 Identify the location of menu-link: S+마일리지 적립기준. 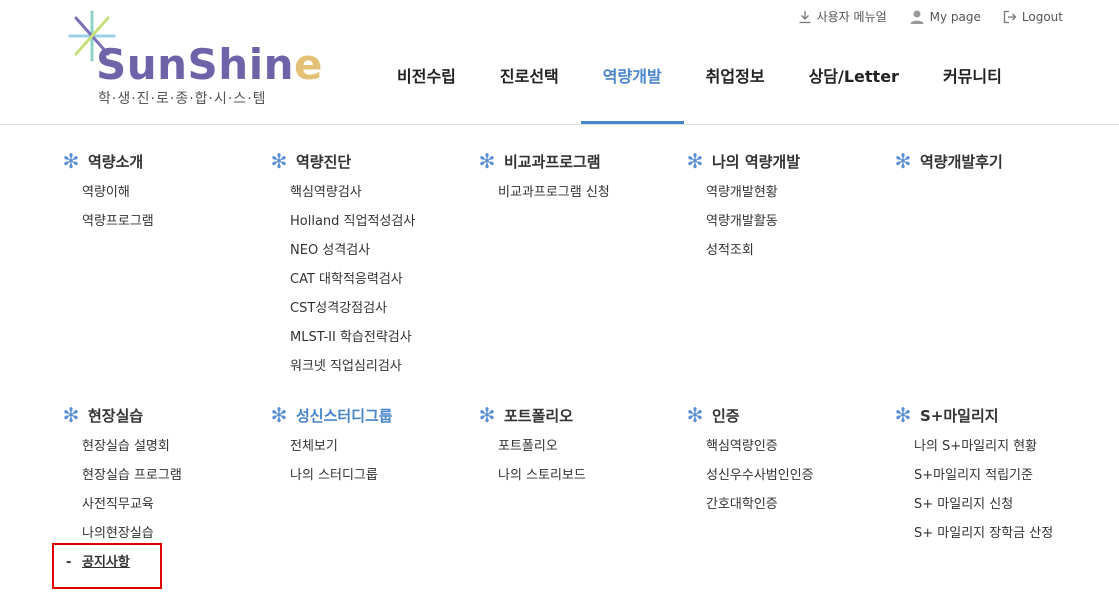
(1008, 475).